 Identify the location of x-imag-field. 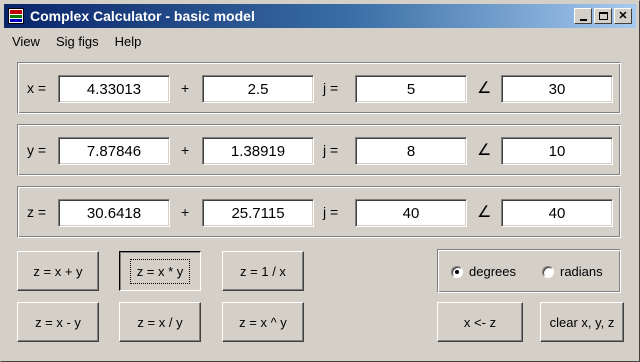
(258, 89).